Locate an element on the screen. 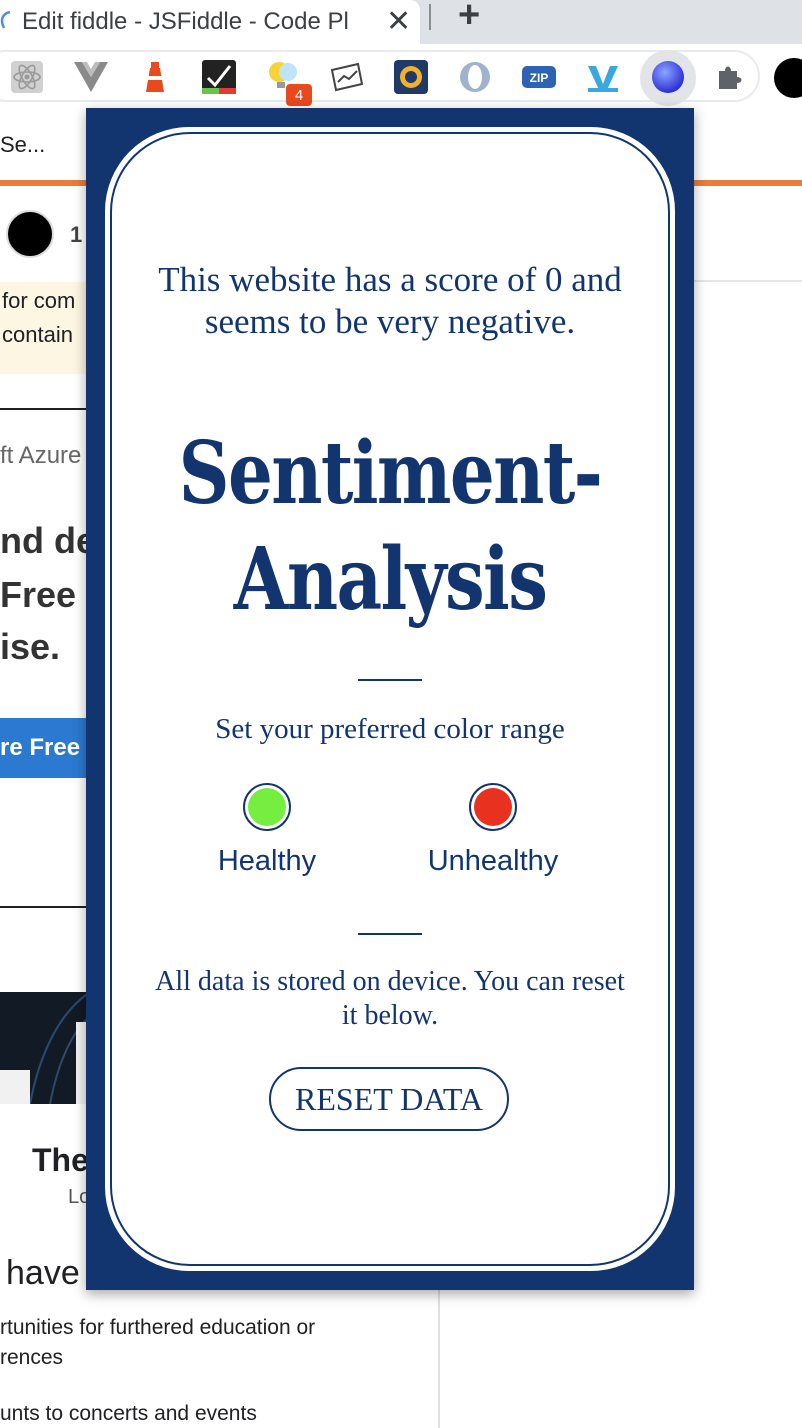  checkmark-extension-icon is located at coordinates (219, 77).